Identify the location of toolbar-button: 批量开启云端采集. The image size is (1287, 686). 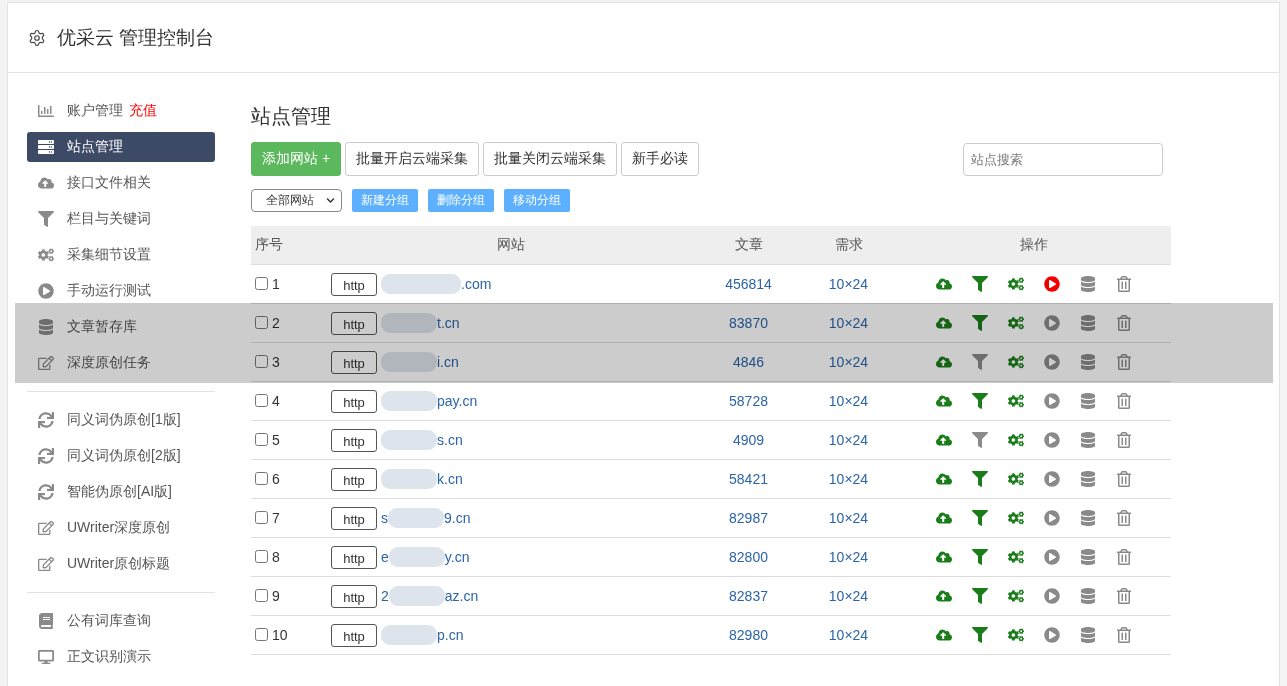
(412, 159).